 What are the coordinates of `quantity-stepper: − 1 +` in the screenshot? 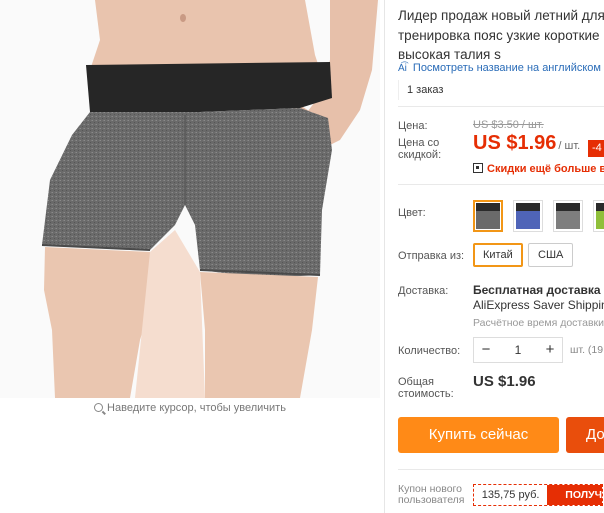 It's located at (518, 350).